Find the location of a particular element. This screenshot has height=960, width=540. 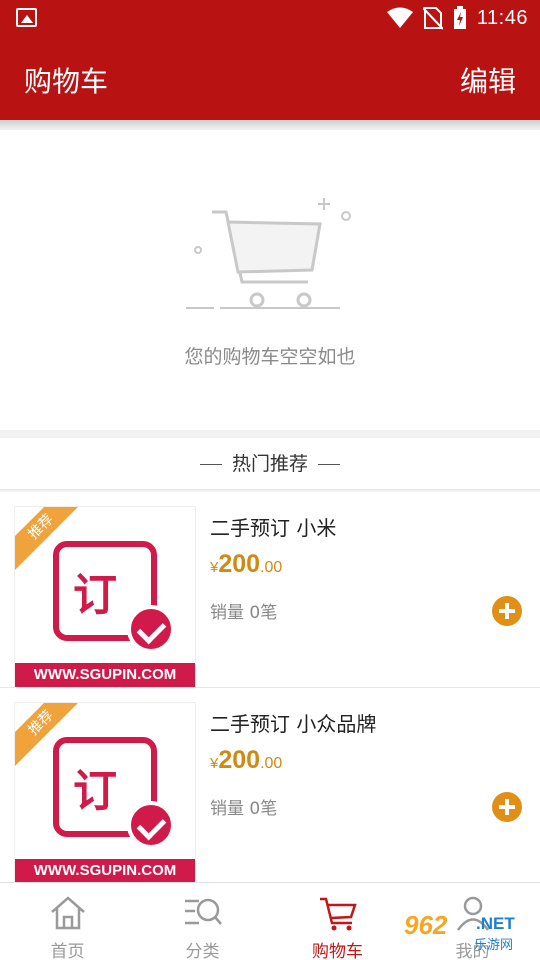

wifi-icon is located at coordinates (399, 17).